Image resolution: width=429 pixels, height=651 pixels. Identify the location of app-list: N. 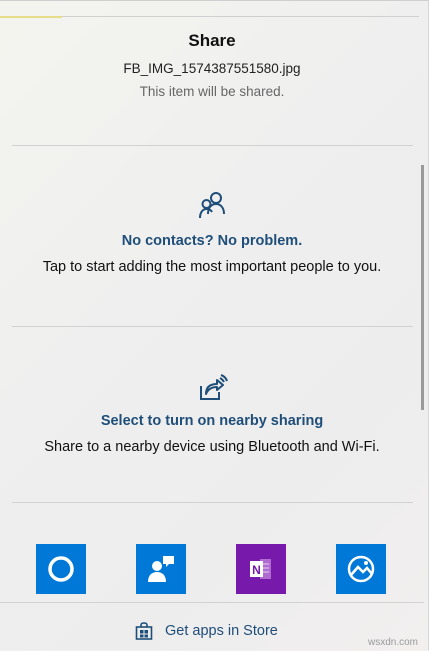
(212, 570).